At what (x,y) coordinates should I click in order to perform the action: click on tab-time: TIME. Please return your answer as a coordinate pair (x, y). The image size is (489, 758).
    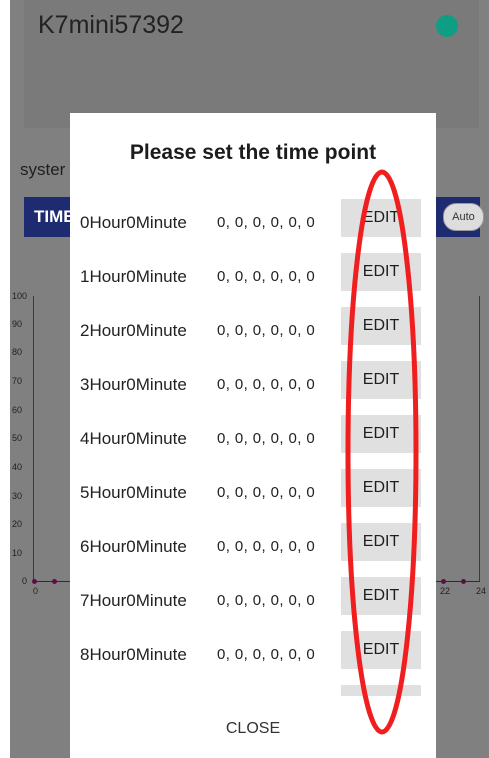
    Looking at the image, I should click on (49, 217).